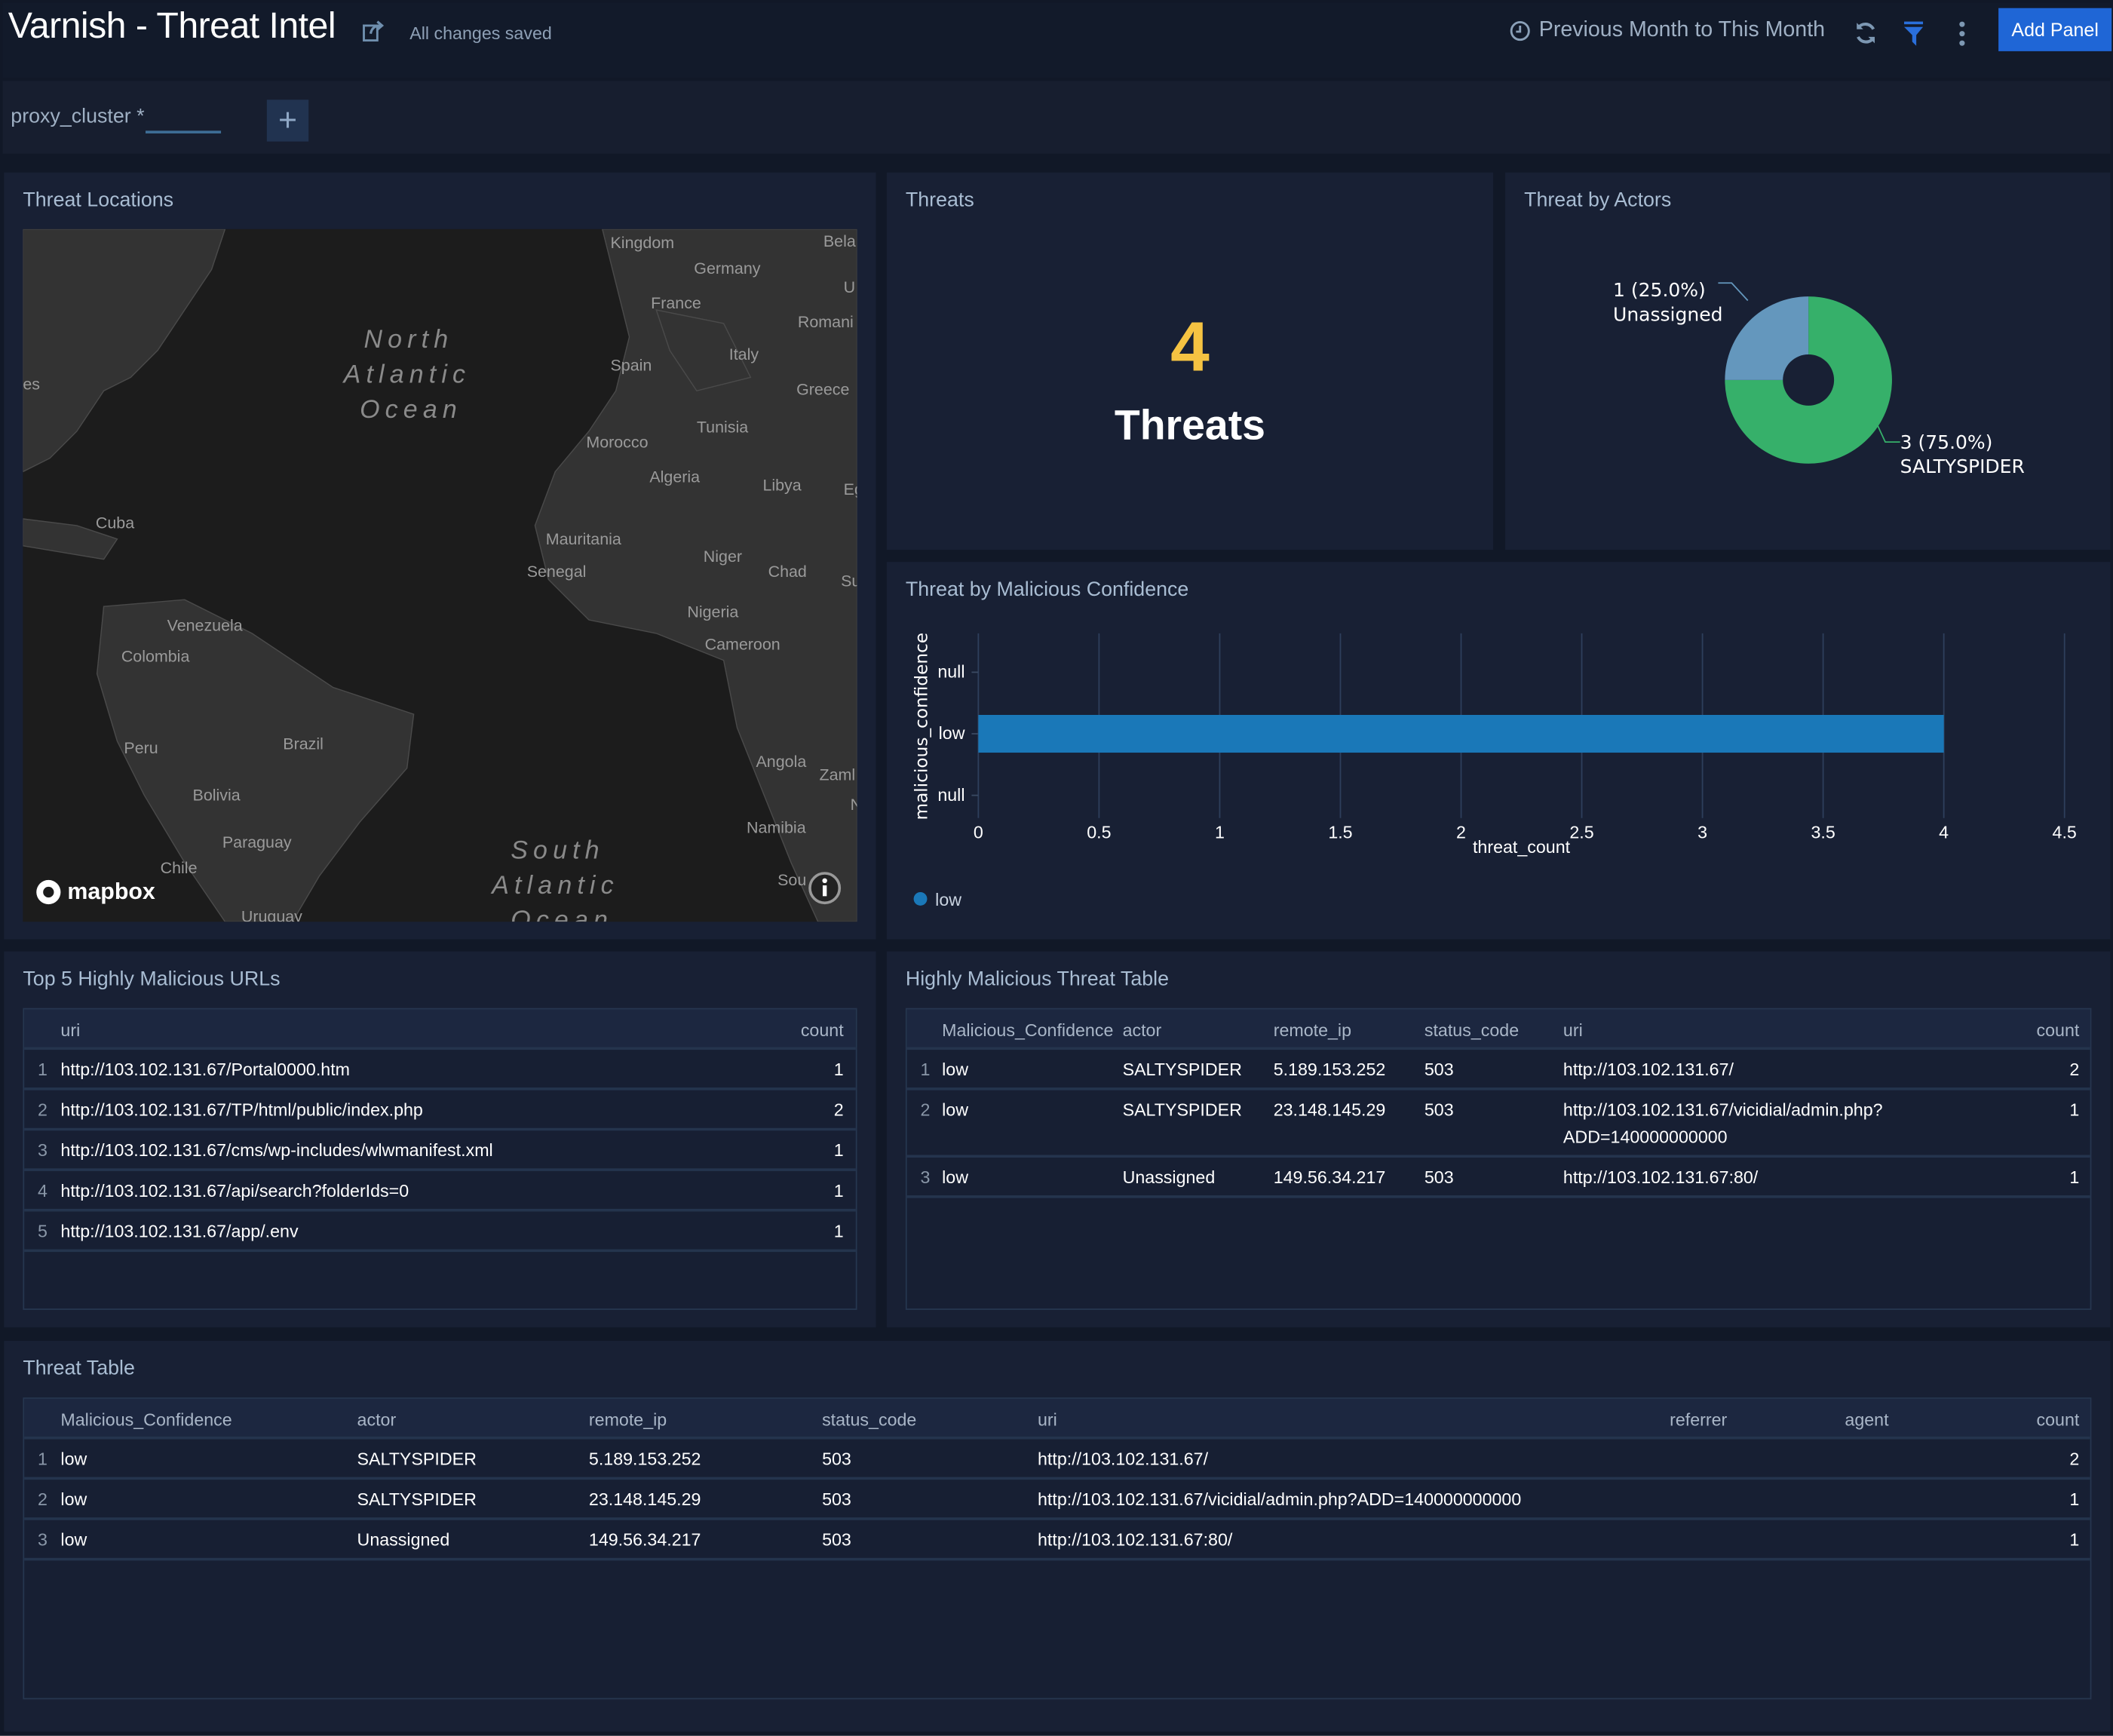 Image resolution: width=2113 pixels, height=1736 pixels. Describe the element at coordinates (722, 428) in the screenshot. I see `map-label: Tunisia` at that location.